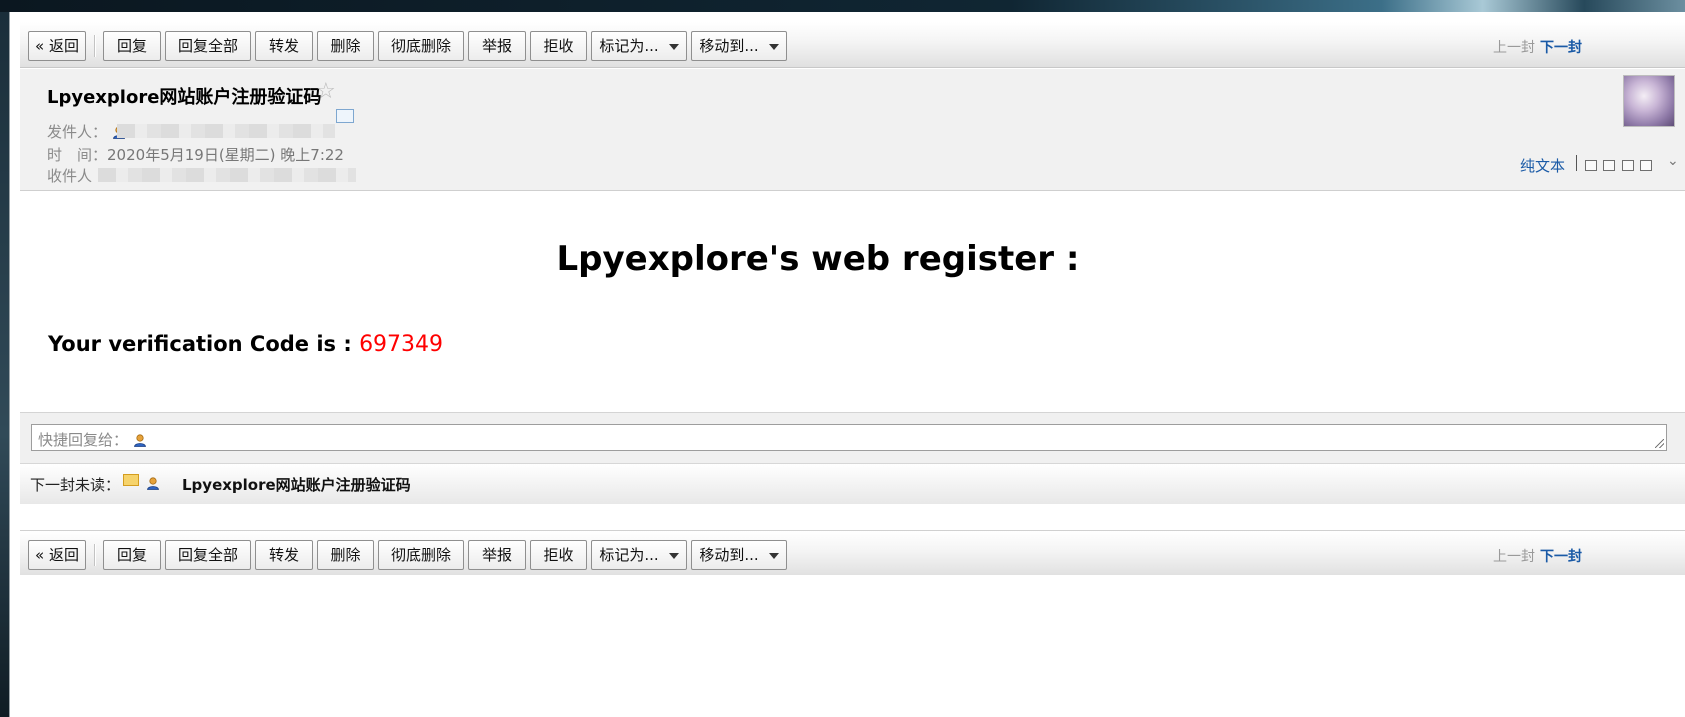 Image resolution: width=1685 pixels, height=717 pixels. What do you see at coordinates (852, 483) in the screenshot?
I see `next-unread-bar: 下一封未读： Lpyexplore网站账户注册验证码` at bounding box center [852, 483].